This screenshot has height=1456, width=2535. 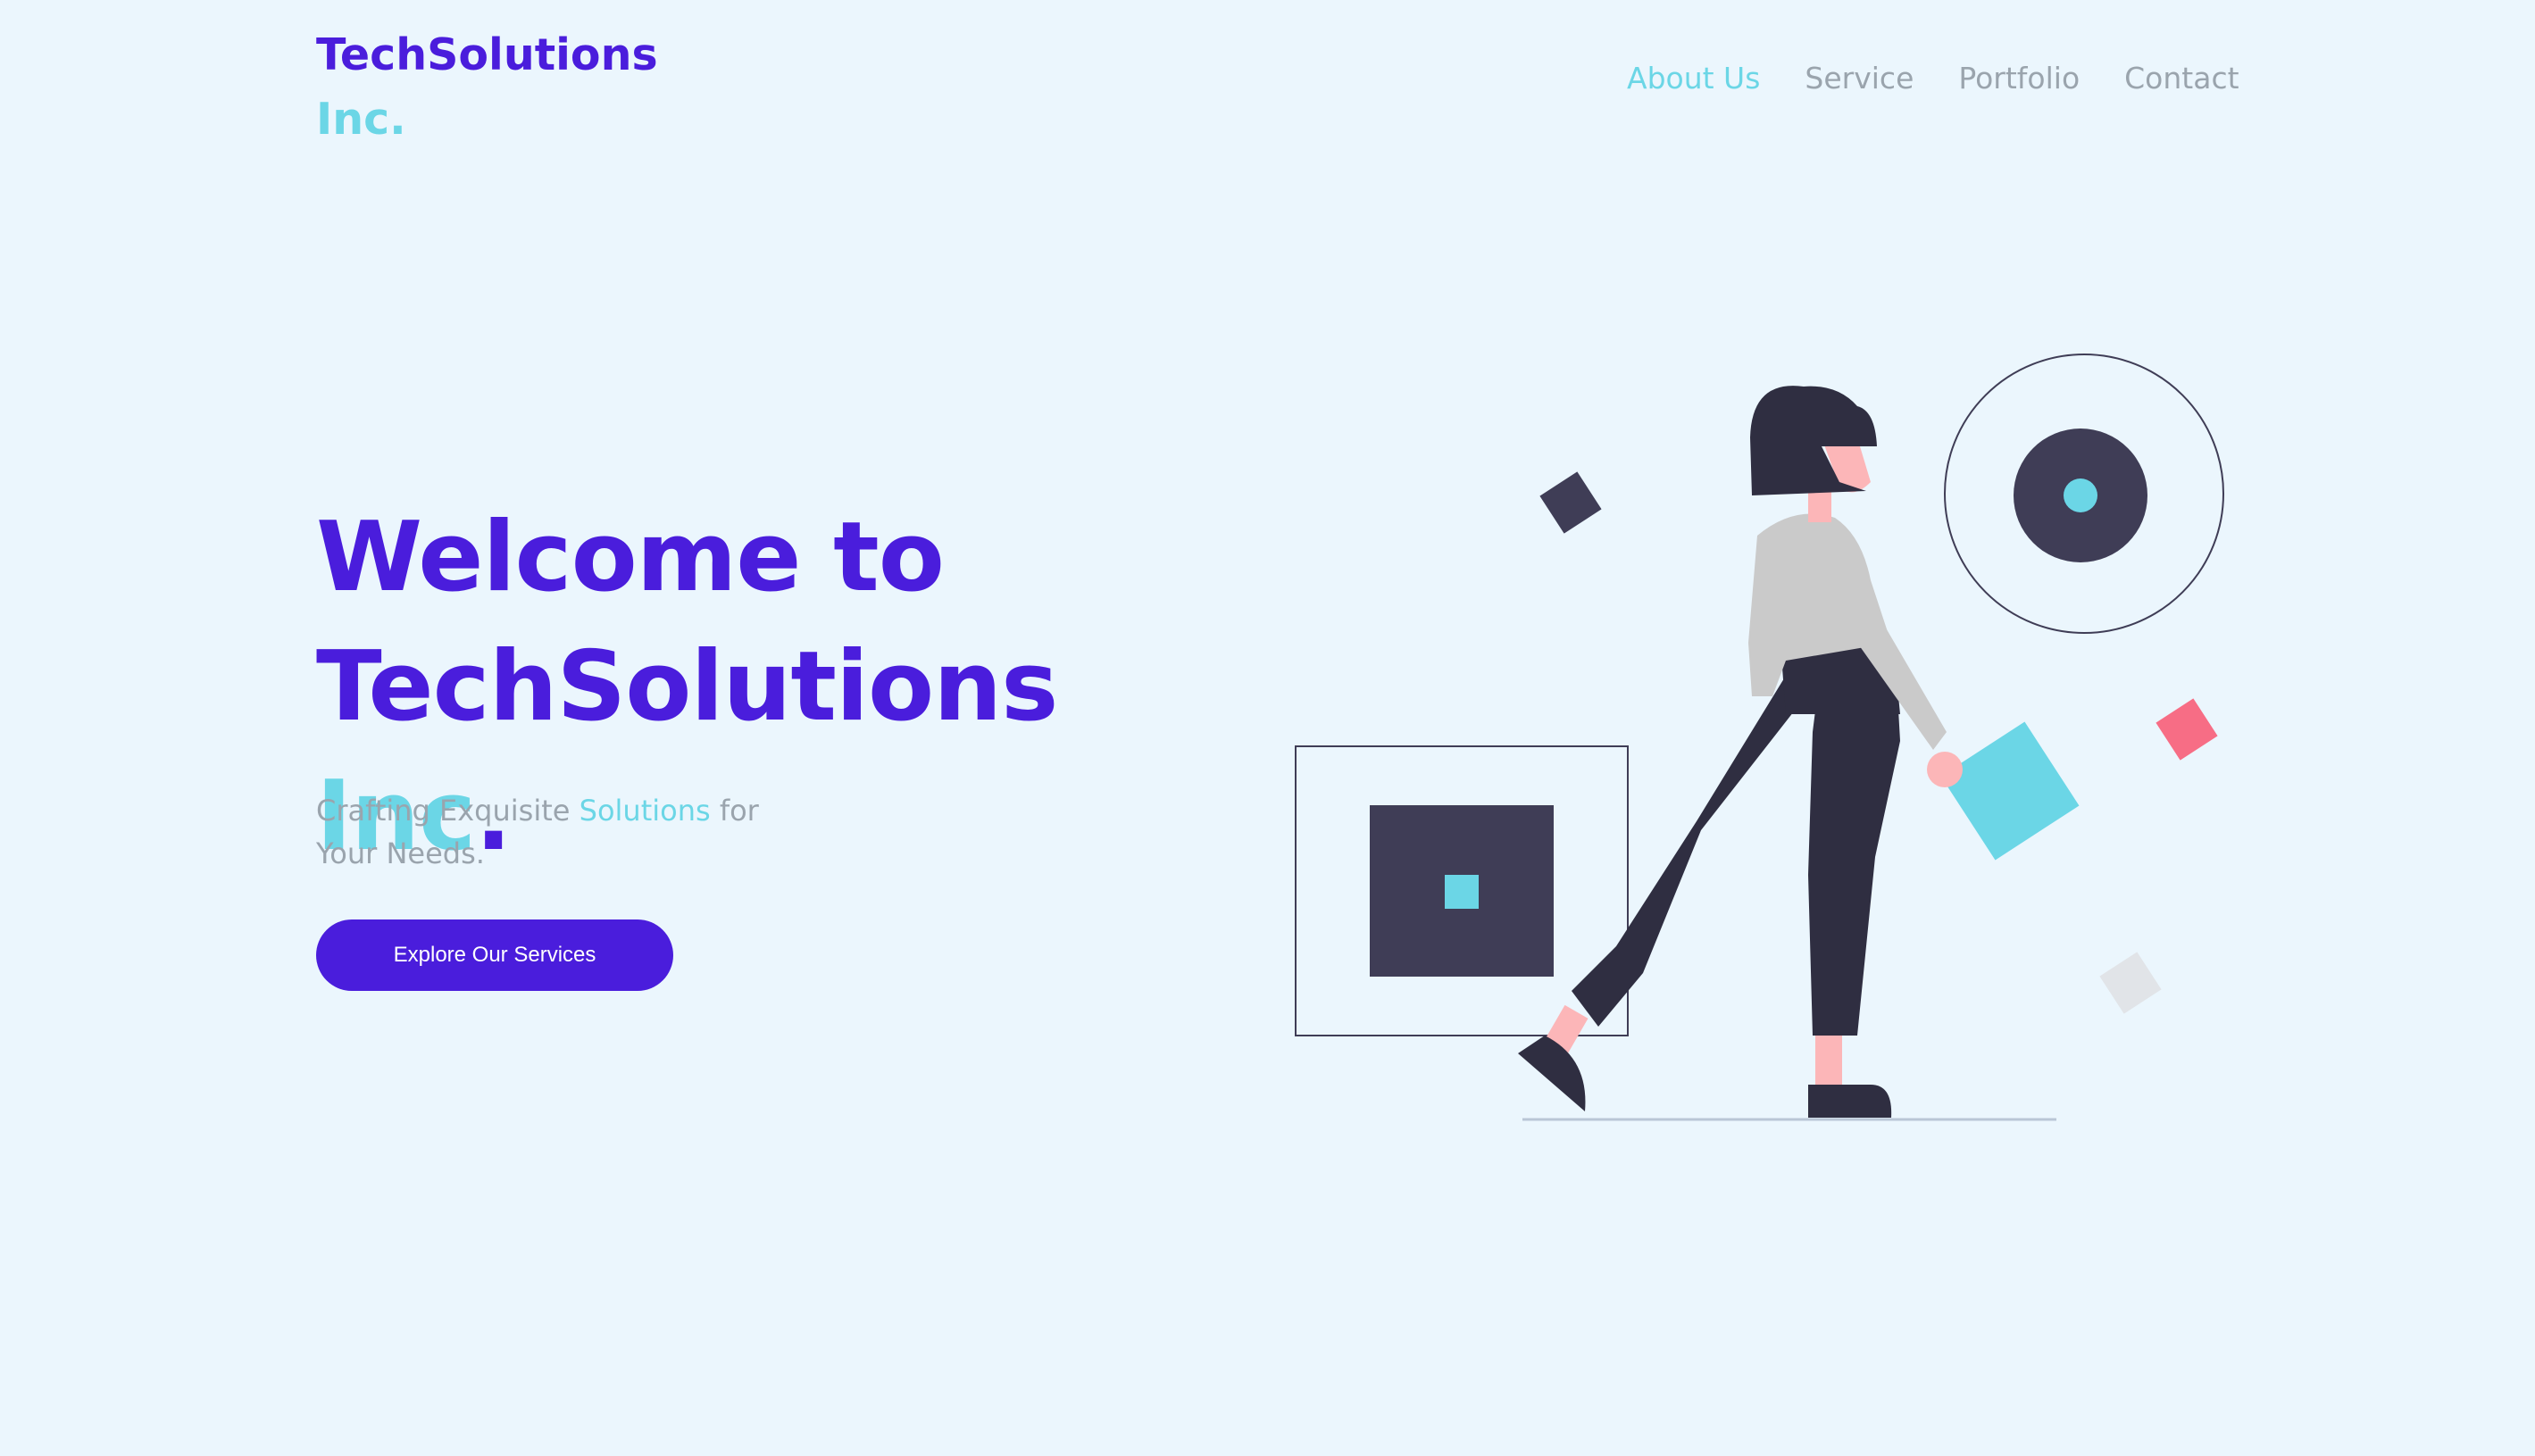 I want to click on explore-services-button: Explore Our Services, so click(x=494, y=955).